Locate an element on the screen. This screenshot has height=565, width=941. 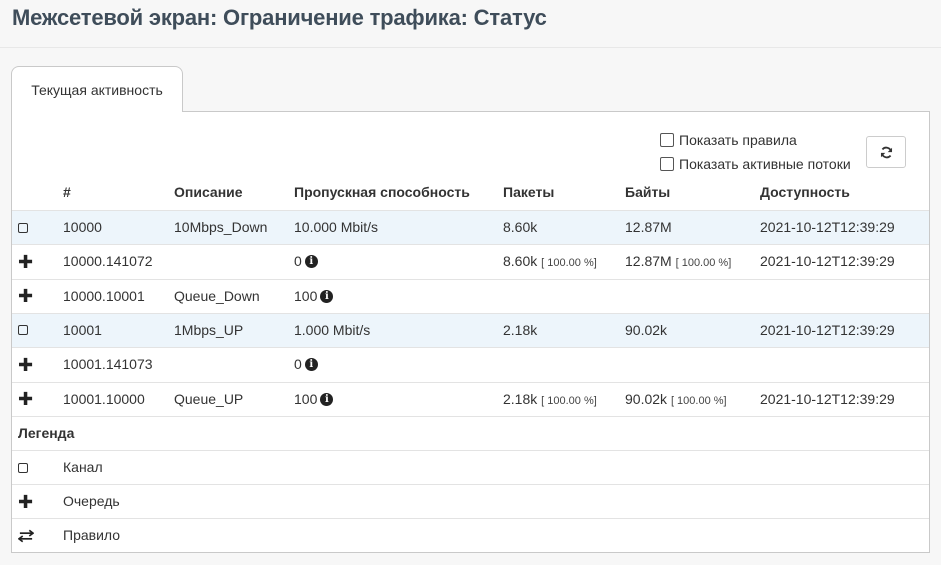
legend-label: Очередь is located at coordinates (91, 501).